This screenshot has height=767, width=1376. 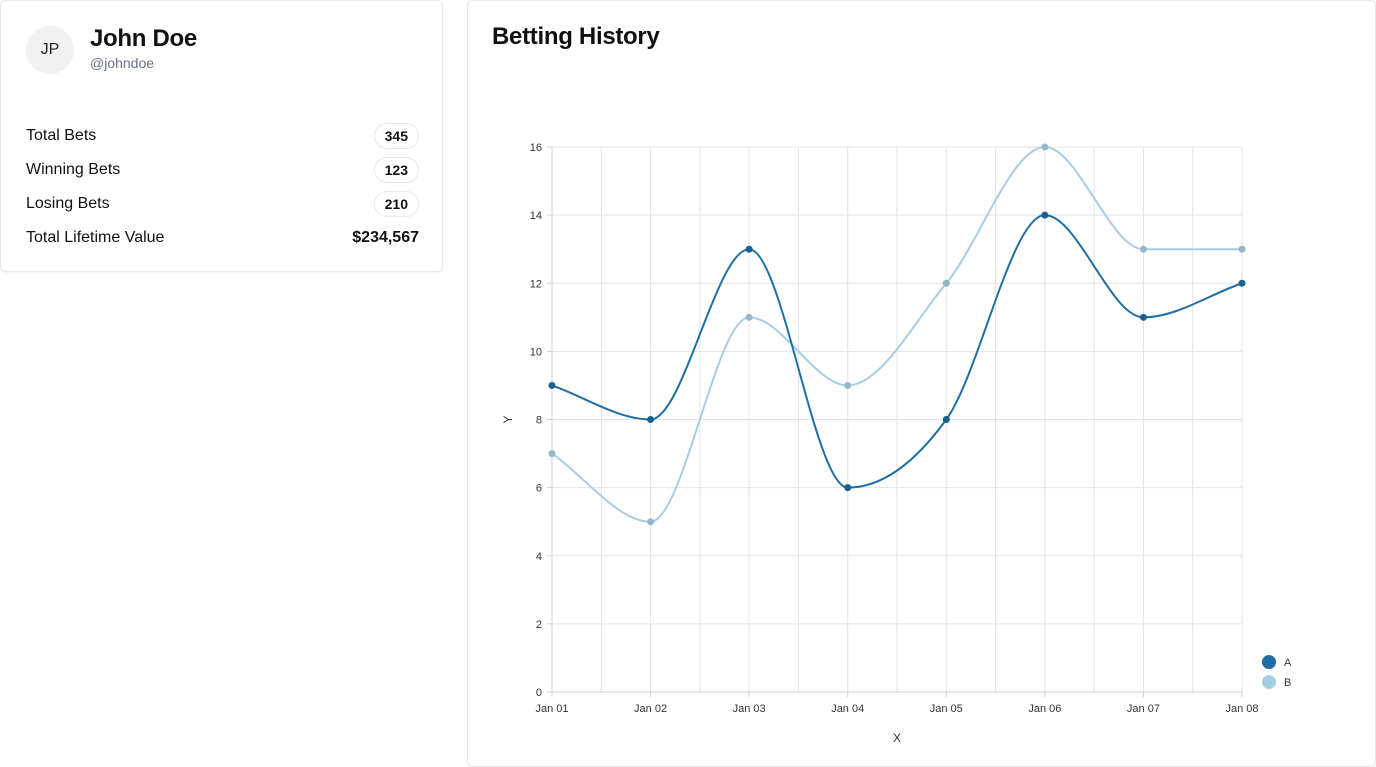 I want to click on stat-badge: 210, so click(x=396, y=204).